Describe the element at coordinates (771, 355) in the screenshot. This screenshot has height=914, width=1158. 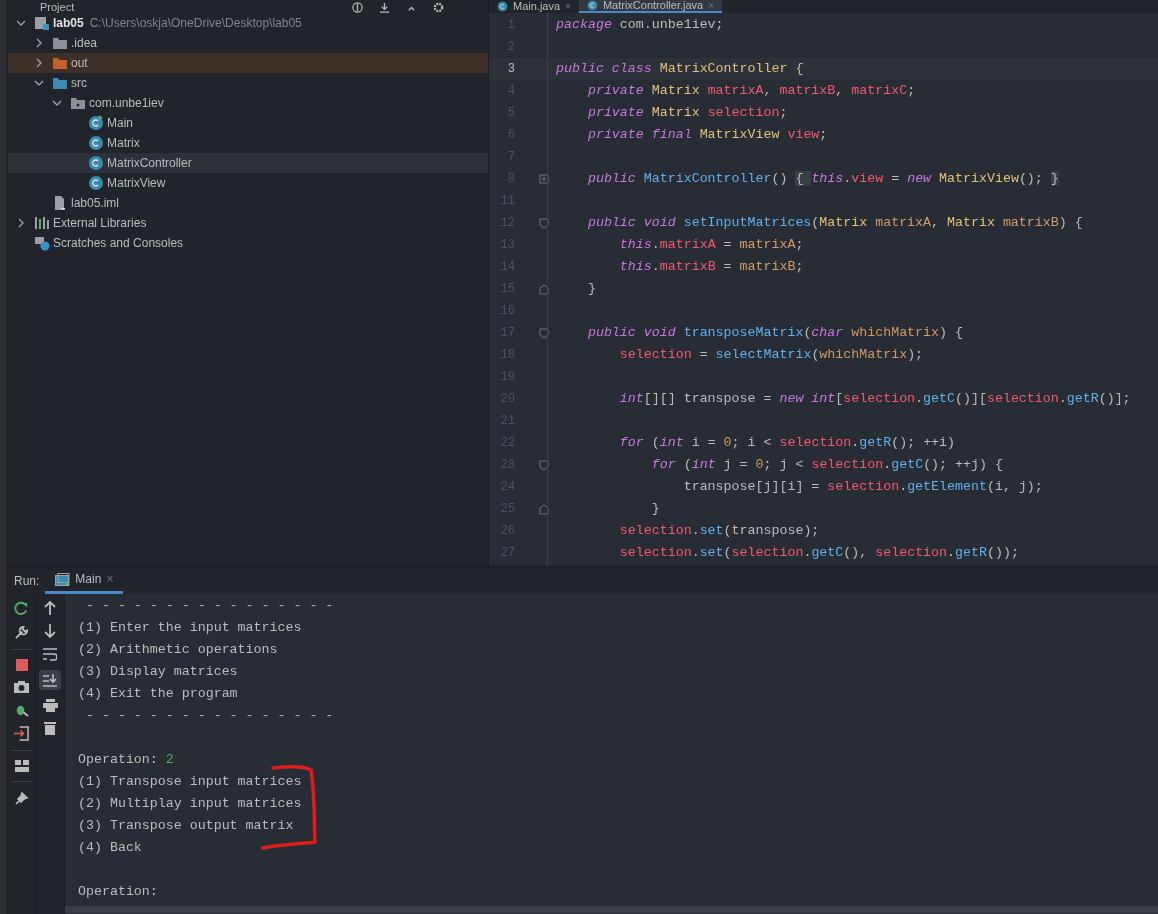
I see `code-line: selection = selectMatrix(whichMatrix);` at that location.